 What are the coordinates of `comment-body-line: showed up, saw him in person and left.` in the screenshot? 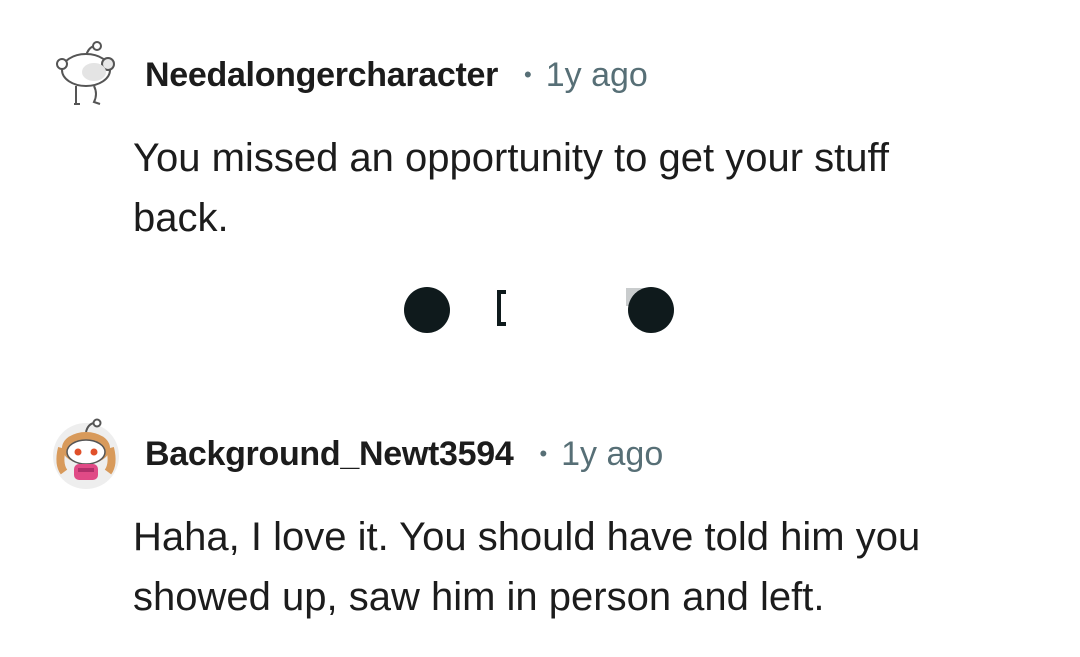 It's located at (479, 597).